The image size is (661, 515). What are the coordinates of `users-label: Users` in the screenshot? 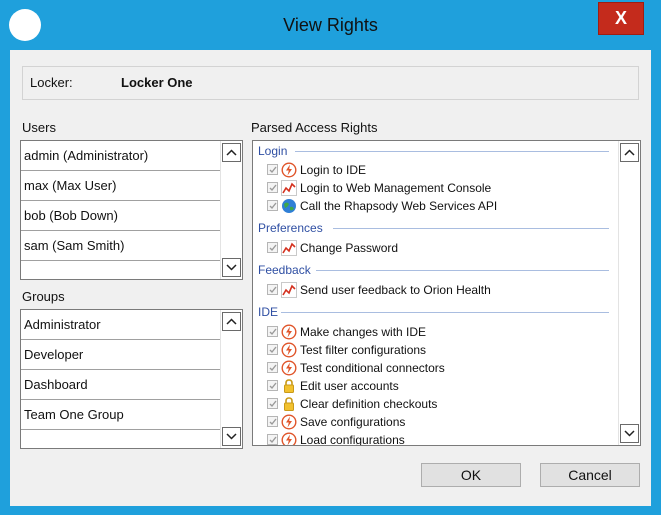 It's located at (39, 127).